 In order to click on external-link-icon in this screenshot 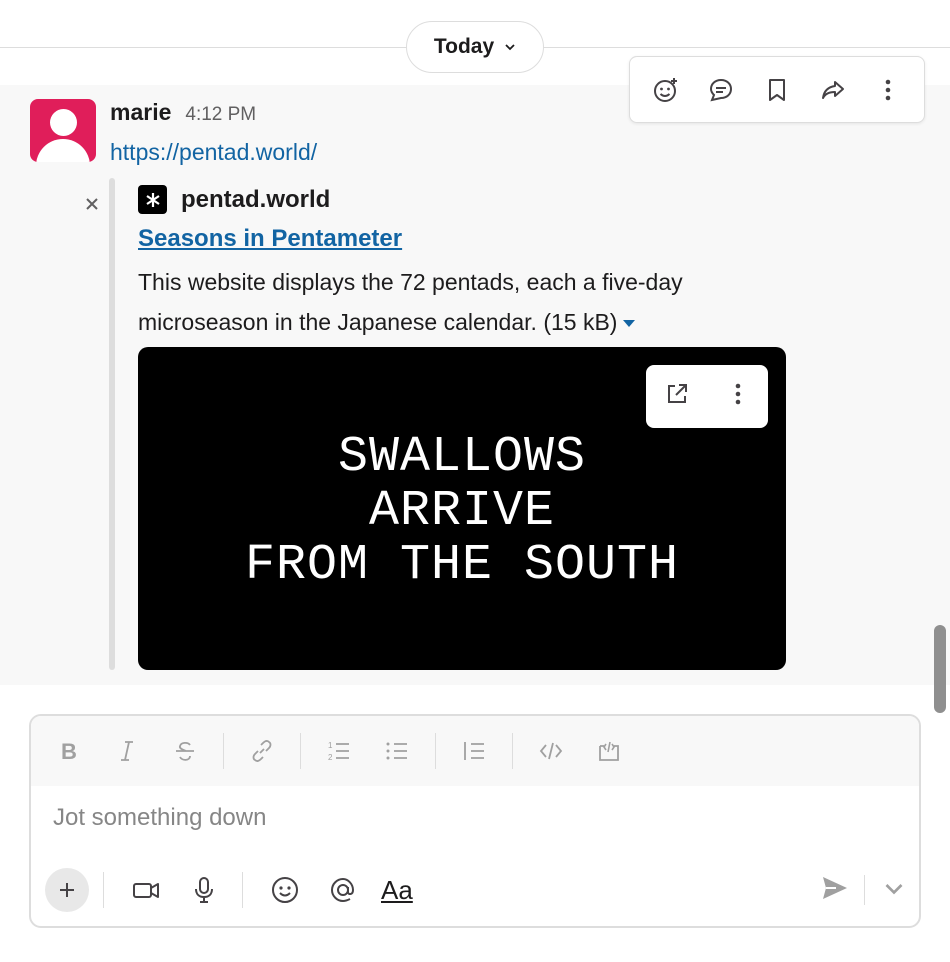, I will do `click(677, 393)`.